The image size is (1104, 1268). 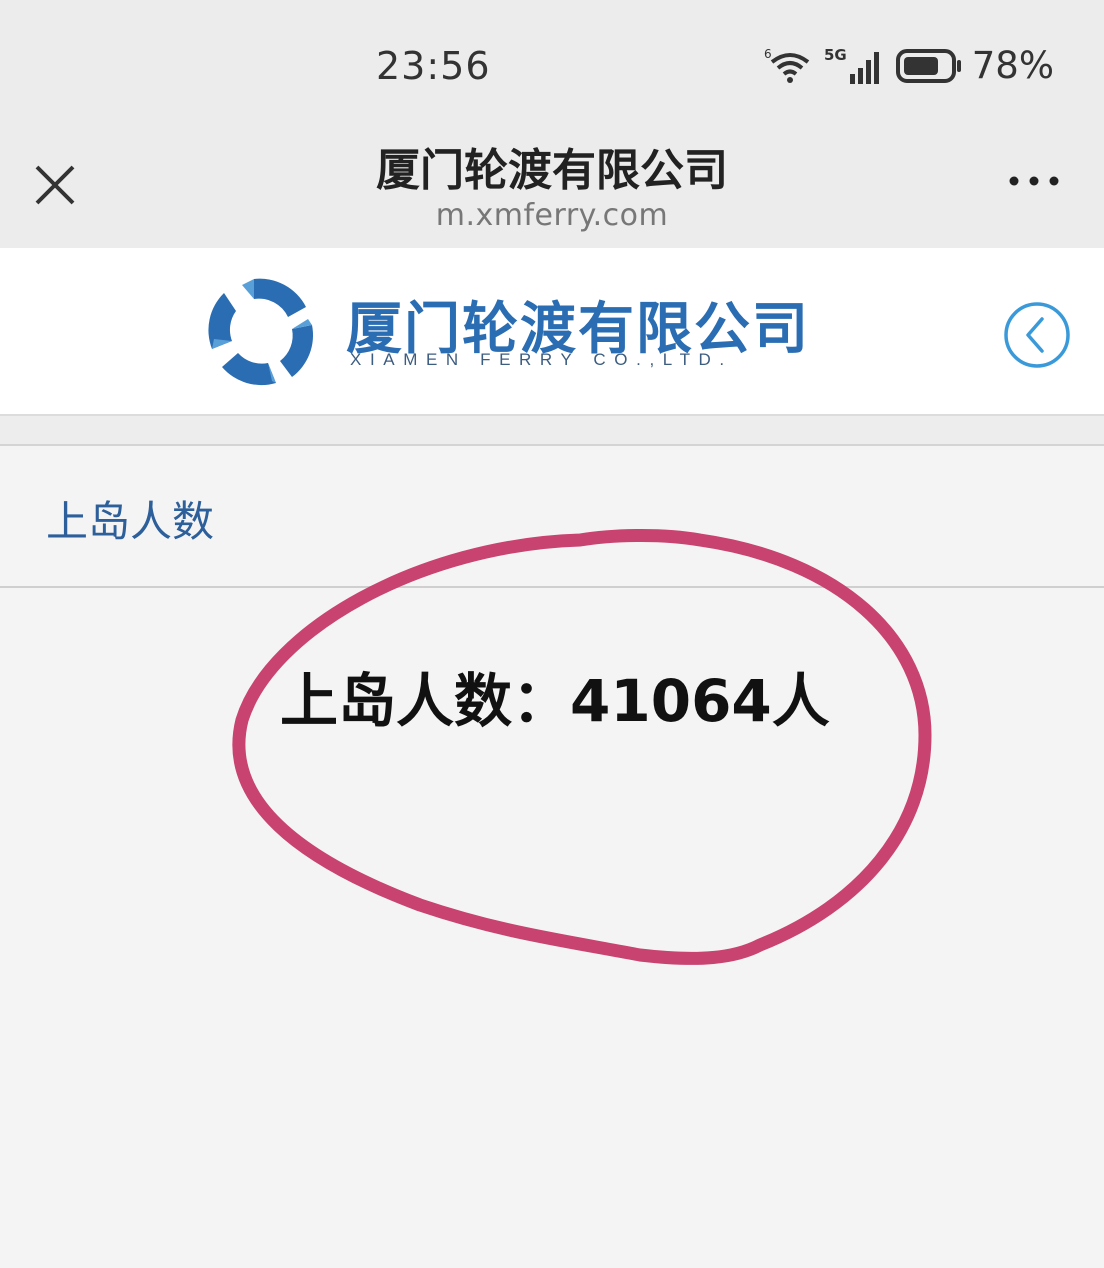 I want to click on ferry-logo-icon, so click(x=261, y=332).